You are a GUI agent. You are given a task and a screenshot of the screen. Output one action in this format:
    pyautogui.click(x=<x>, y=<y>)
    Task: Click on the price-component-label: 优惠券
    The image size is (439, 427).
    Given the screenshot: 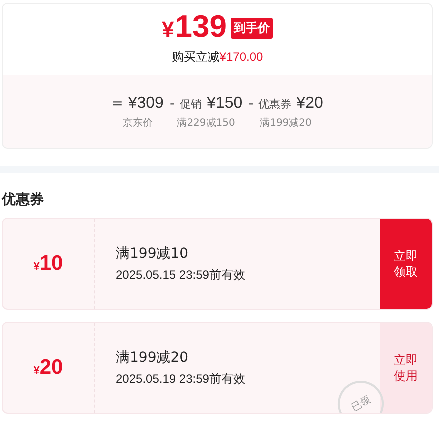 What is the action you would take?
    pyautogui.click(x=275, y=104)
    